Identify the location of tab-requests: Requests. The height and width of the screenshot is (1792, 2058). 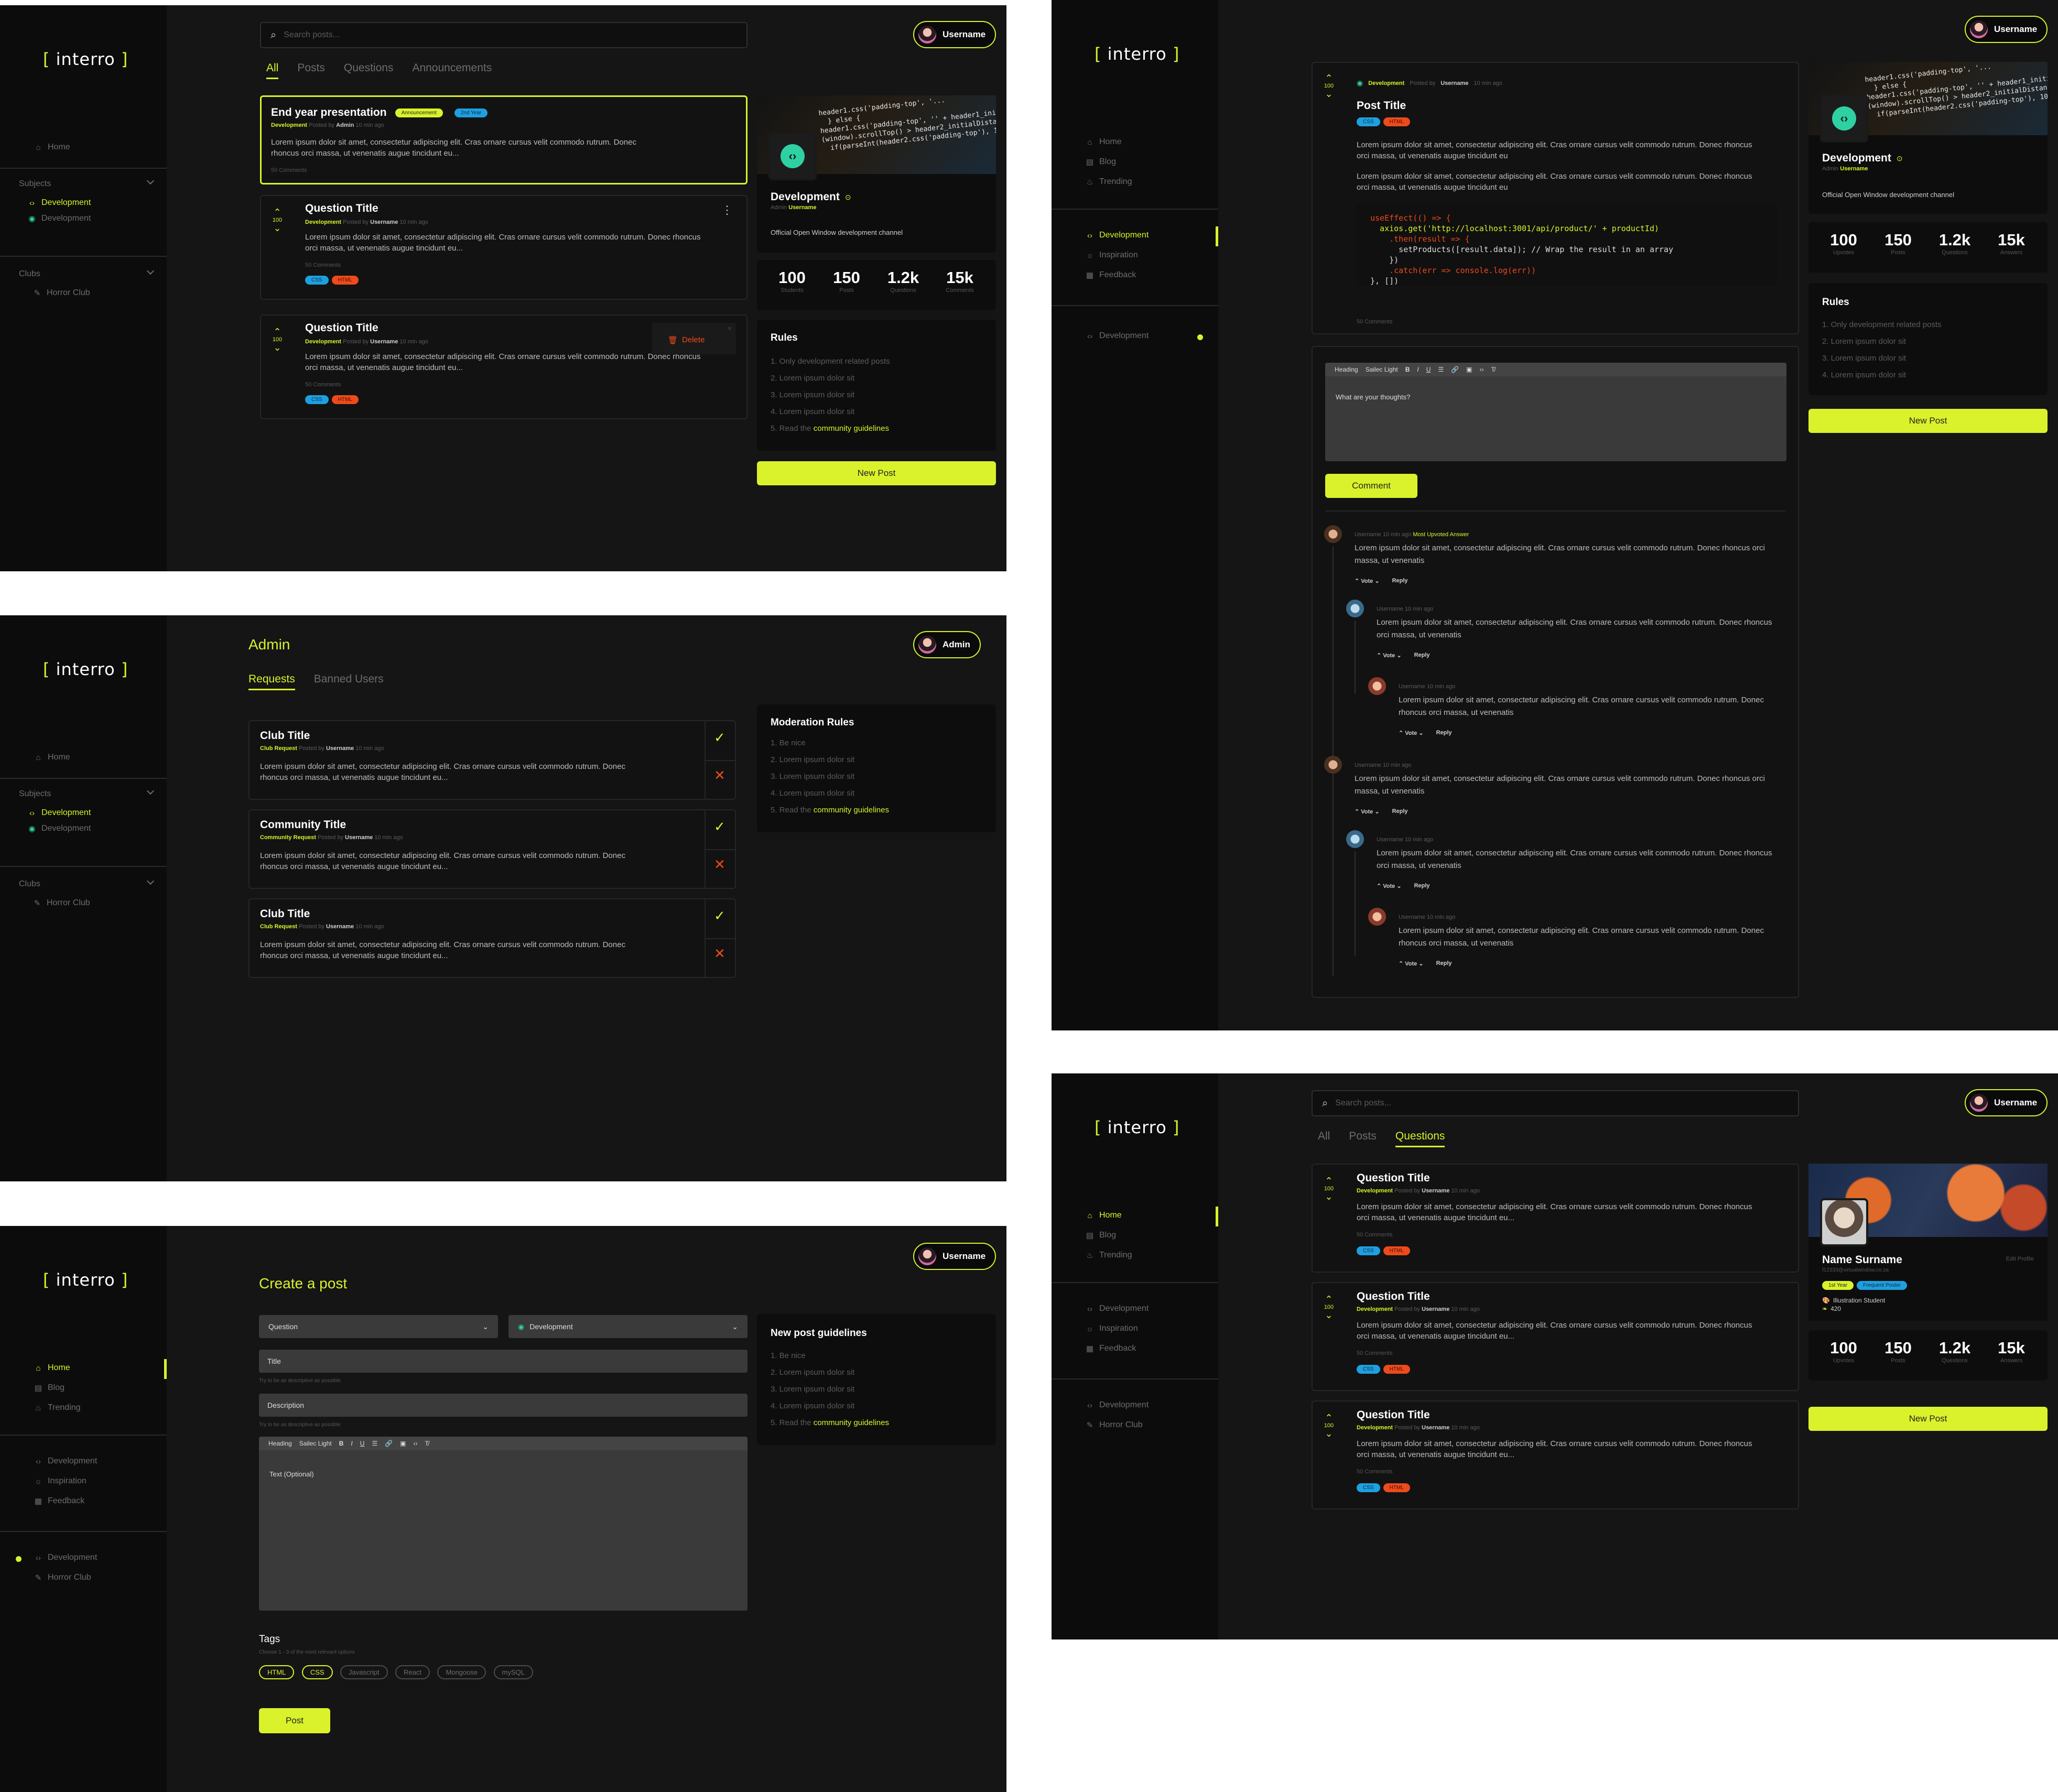
(271, 681).